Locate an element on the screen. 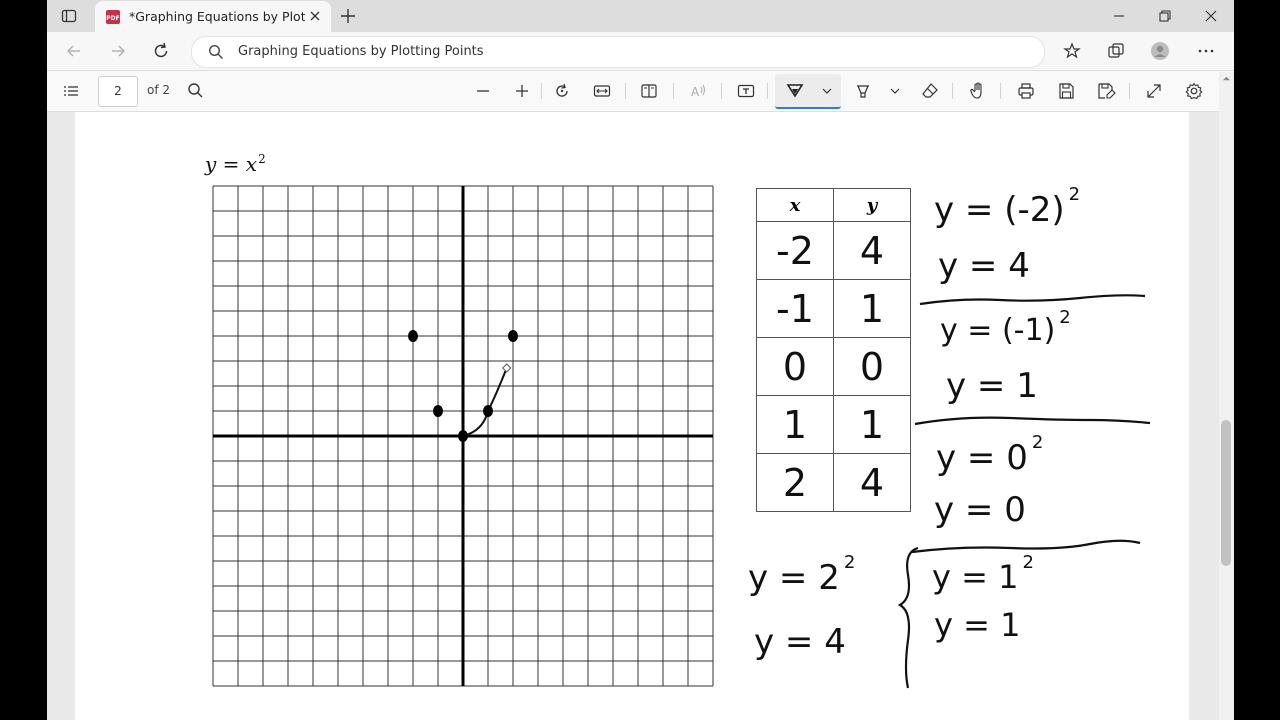 The height and width of the screenshot is (720, 1280). table-row: -2 4 is located at coordinates (833, 250).